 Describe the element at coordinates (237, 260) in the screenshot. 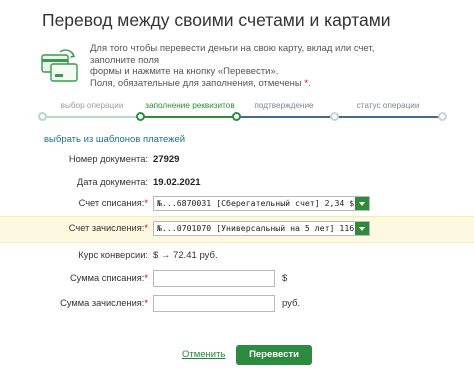

I see `conversion-rate-row: Курс конверсии: $ → 72.41 руб.` at that location.